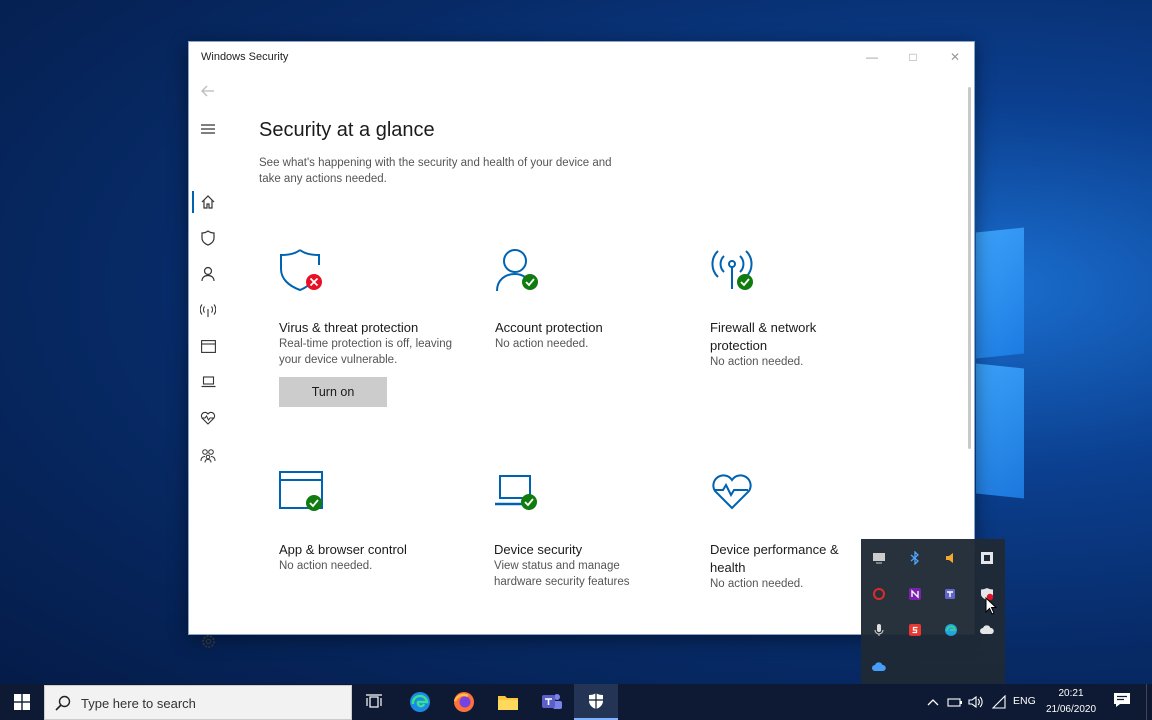 The height and width of the screenshot is (720, 1152). Describe the element at coordinates (999, 702) in the screenshot. I see `network-icon` at that location.